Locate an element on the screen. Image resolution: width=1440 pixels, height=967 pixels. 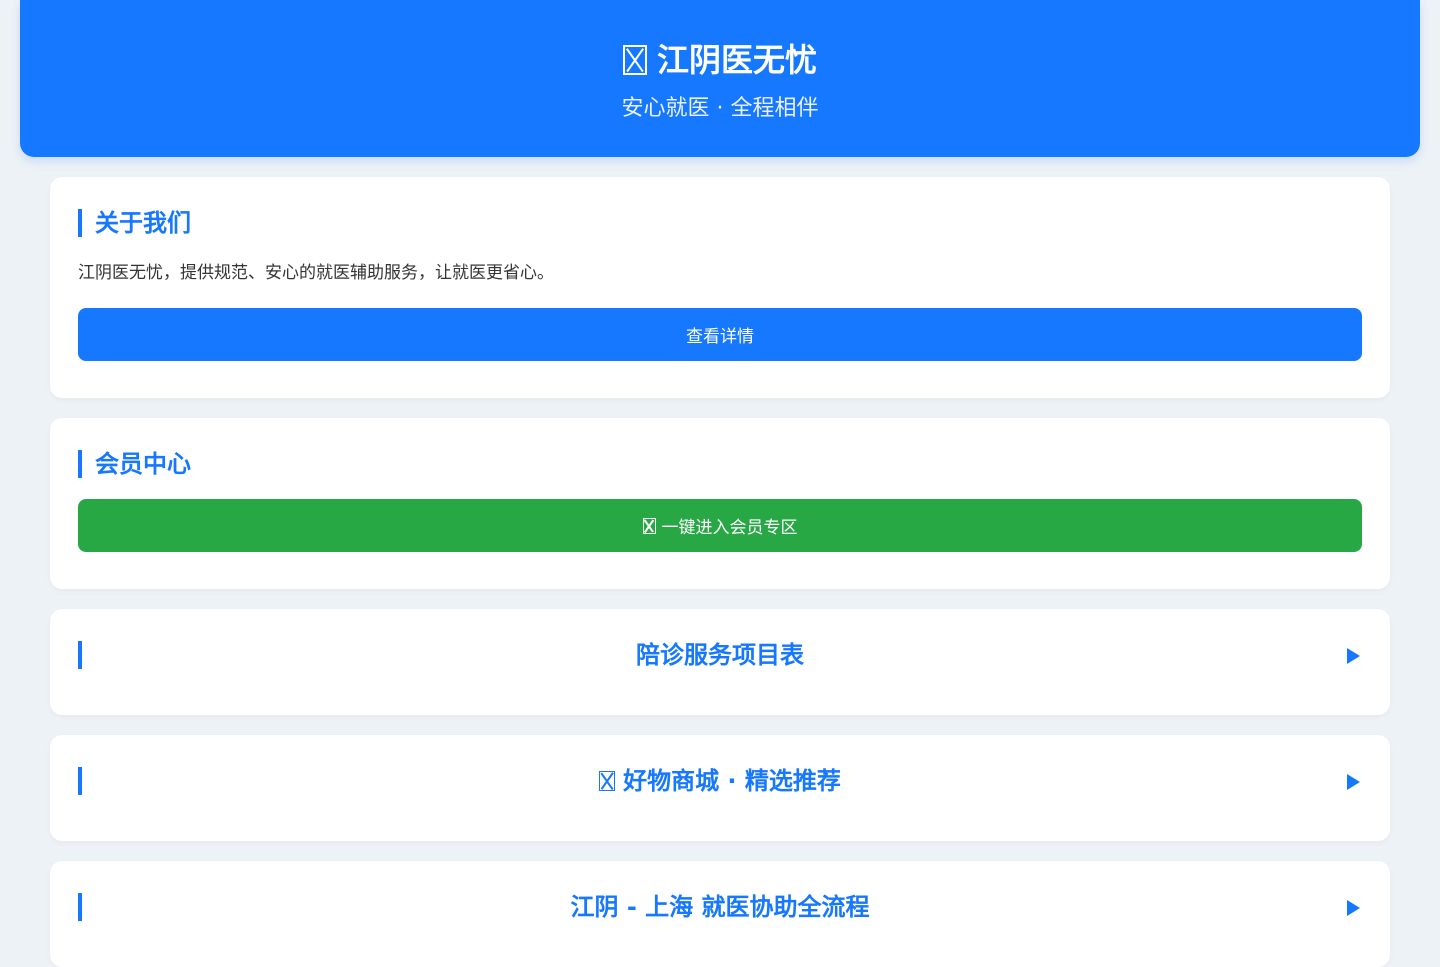
mall-collapse: 好物商城 · 精选推荐 is located at coordinates (720, 788).